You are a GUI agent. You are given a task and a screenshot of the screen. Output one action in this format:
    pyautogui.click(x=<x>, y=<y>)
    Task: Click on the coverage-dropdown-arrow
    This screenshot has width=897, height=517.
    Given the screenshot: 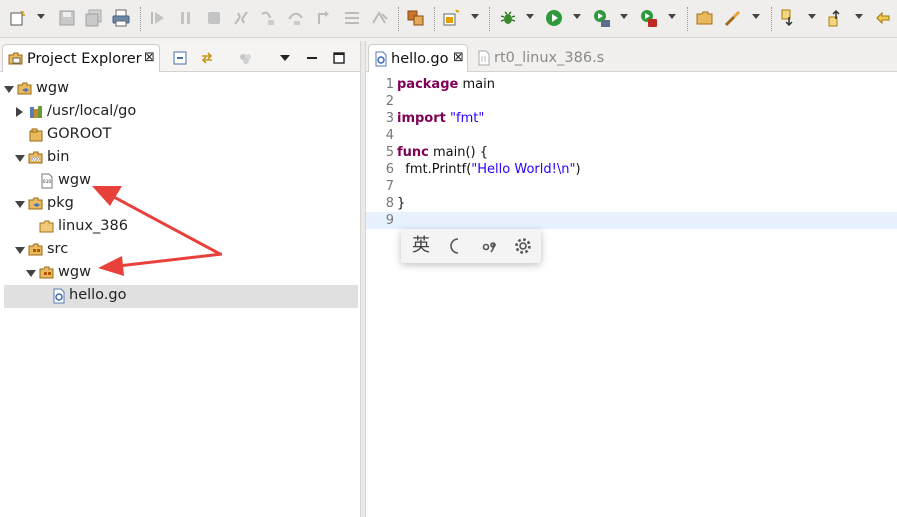 What is the action you would take?
    pyautogui.click(x=624, y=16)
    